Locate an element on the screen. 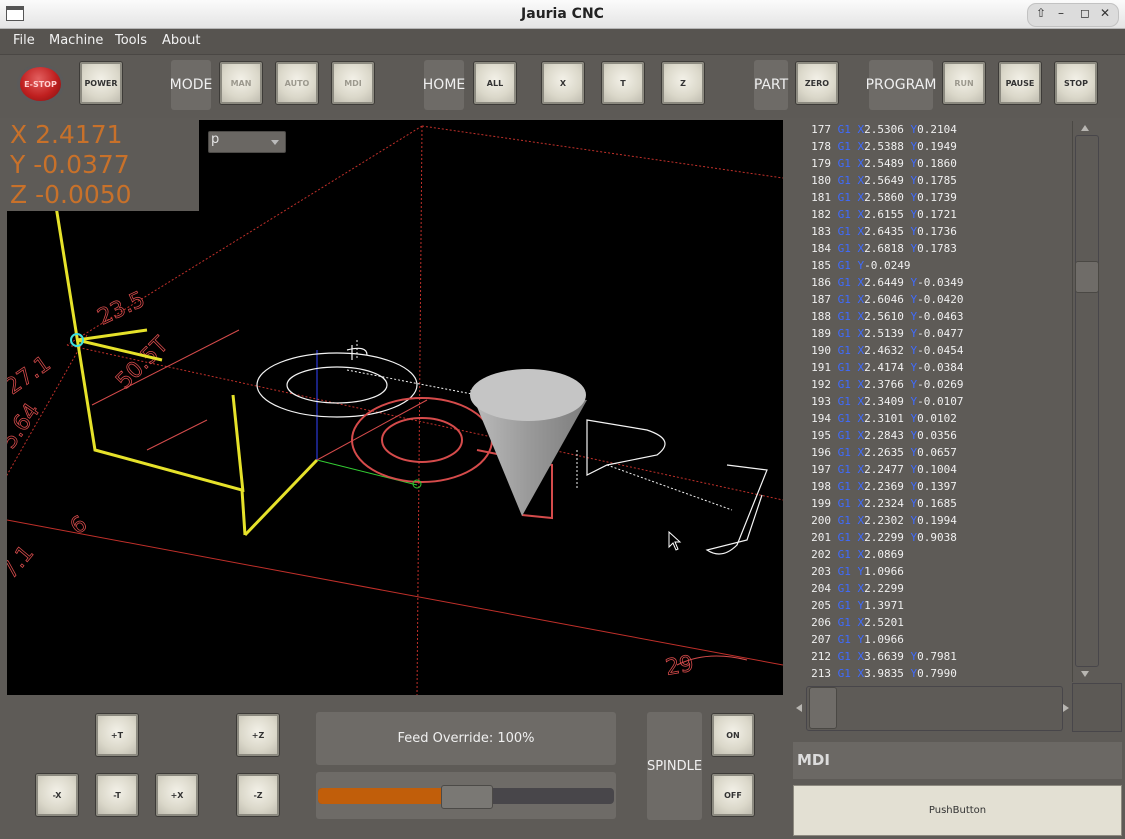 The image size is (1125, 839). gcode-axis-value: 0.2104 is located at coordinates (937, 129).